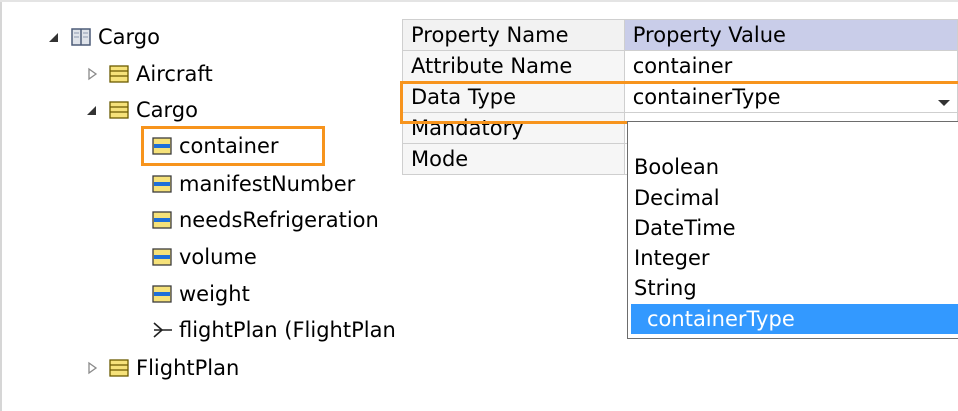 The image size is (958, 411). I want to click on dropdown-option: Integer, so click(672, 258).